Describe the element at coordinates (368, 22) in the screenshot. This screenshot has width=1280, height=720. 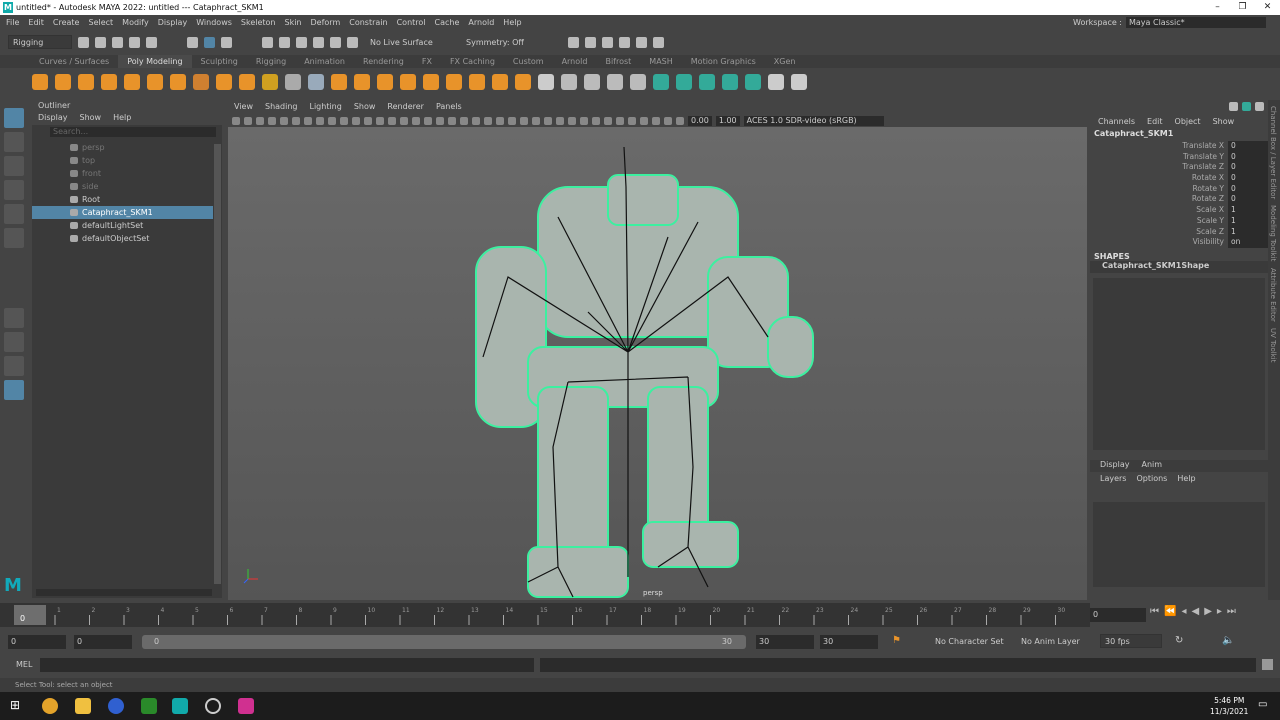
I see `menu-constrain: Constrain` at that location.